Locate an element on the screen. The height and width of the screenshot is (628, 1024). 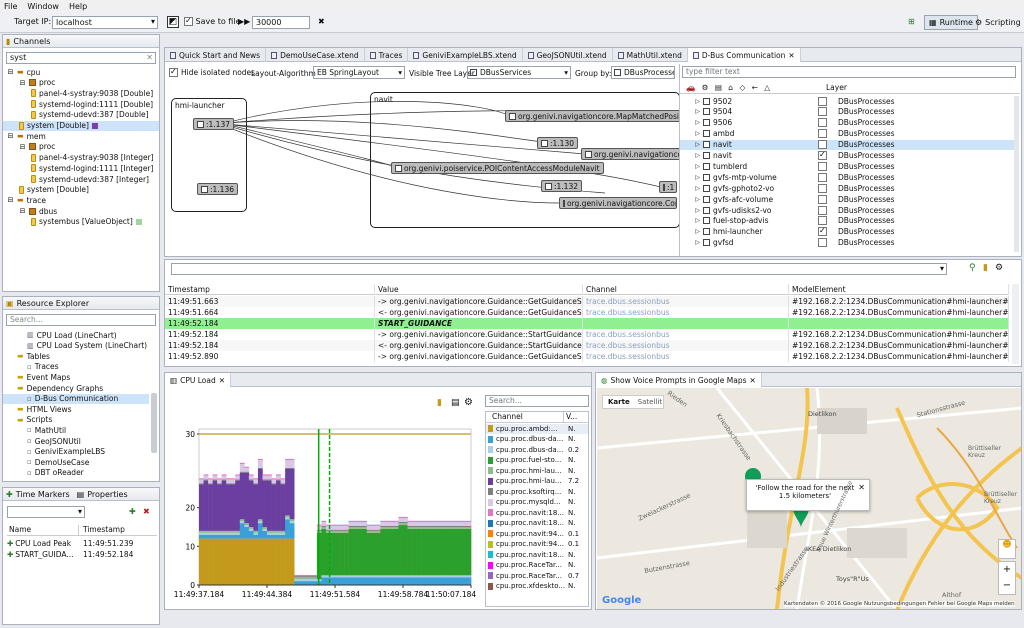
layer-scrollbar is located at coordinates (1016, 174).